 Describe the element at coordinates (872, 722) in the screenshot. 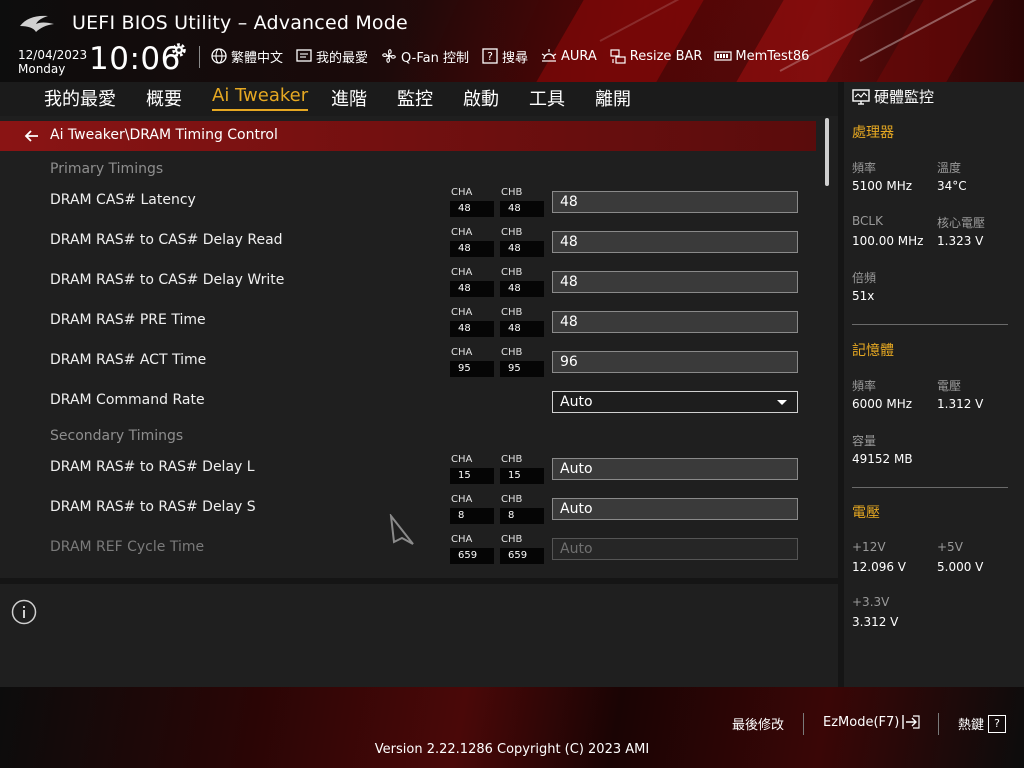

I see `ezmode-button: EzMode(F7)` at that location.